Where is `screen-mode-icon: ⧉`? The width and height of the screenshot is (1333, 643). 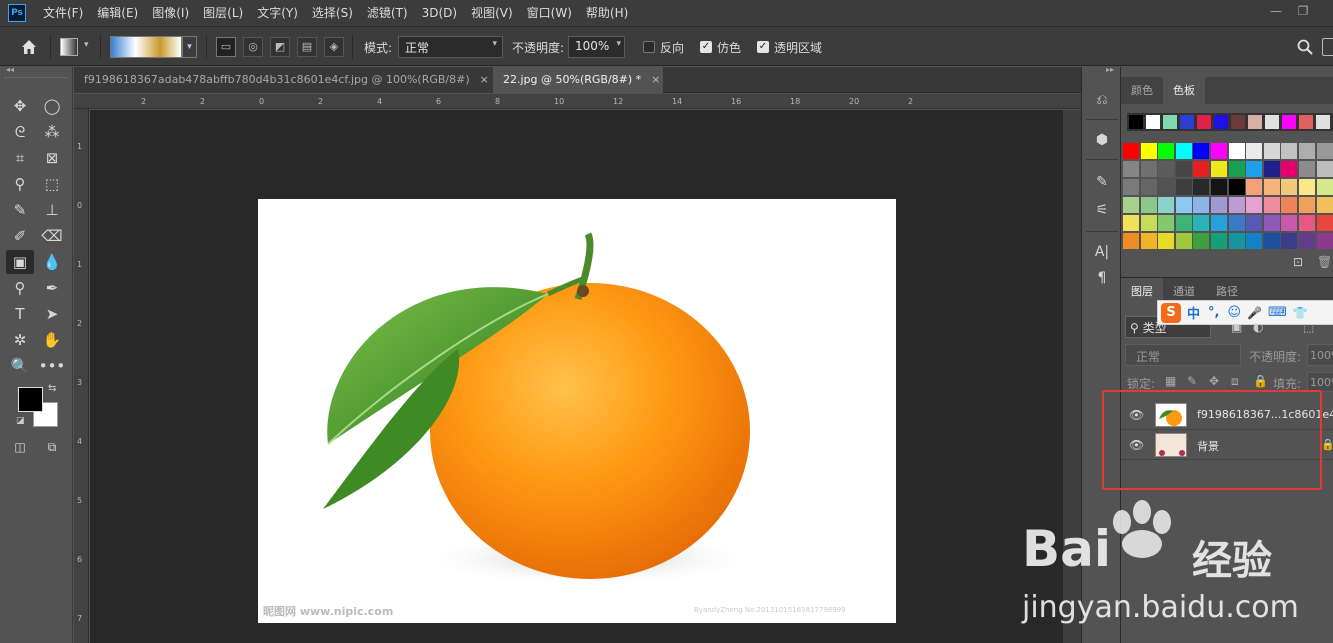
screen-mode-icon: ⧉ is located at coordinates (52, 447).